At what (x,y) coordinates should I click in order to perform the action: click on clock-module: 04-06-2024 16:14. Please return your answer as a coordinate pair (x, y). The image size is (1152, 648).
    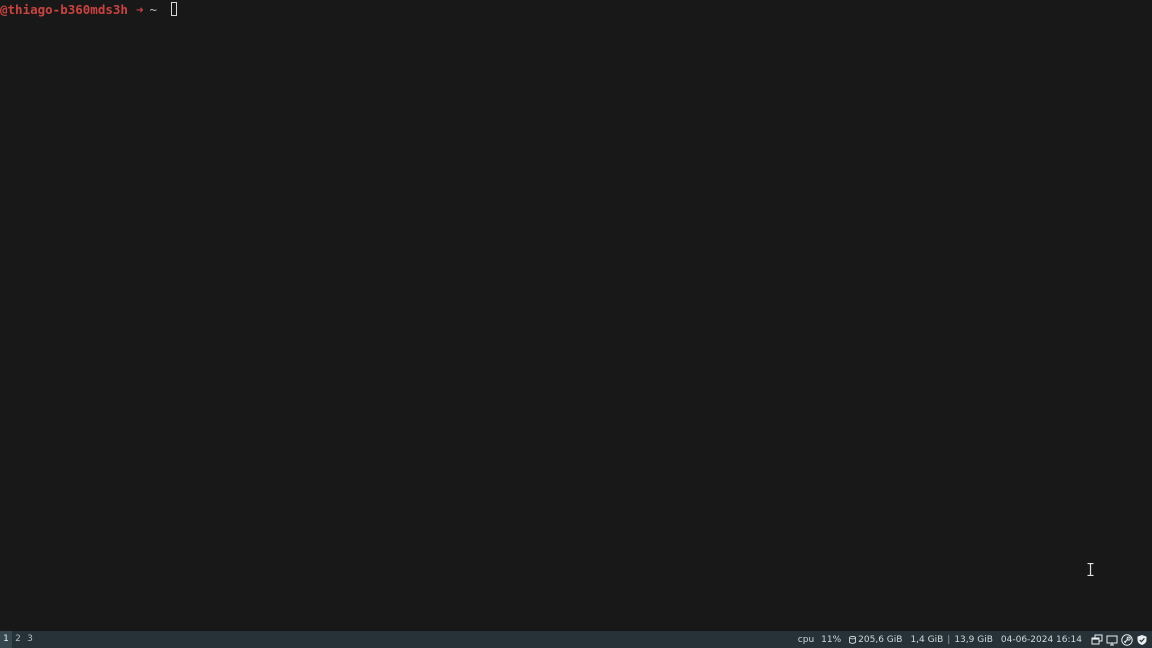
    Looking at the image, I should click on (1041, 640).